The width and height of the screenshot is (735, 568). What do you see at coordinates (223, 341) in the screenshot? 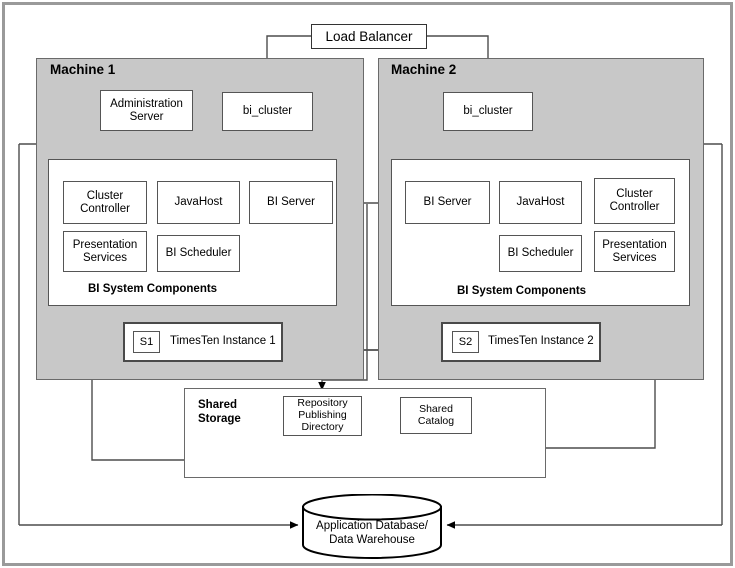
I see `timesten-instance-1-label: TimesTen Instance 1` at bounding box center [223, 341].